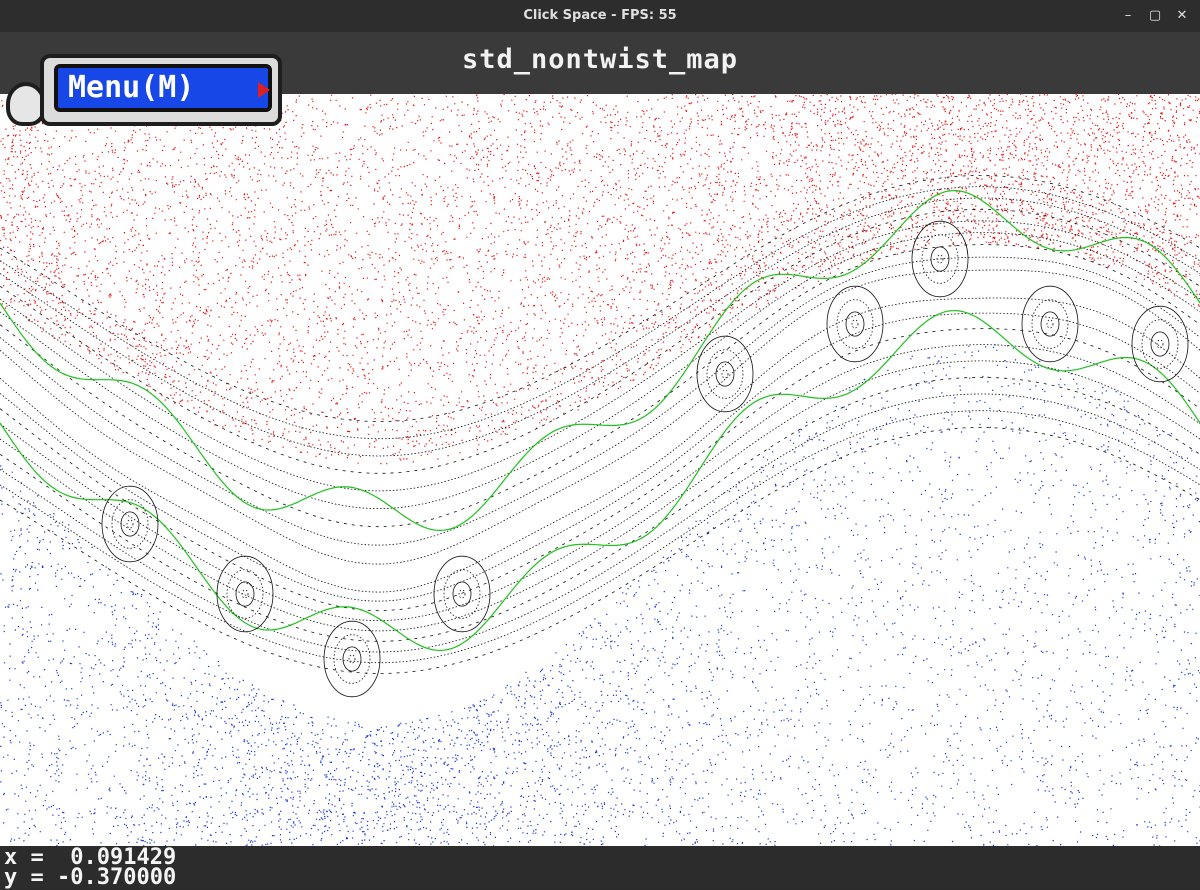  What do you see at coordinates (1155, 16) in the screenshot?
I see `maximize-button: ▢` at bounding box center [1155, 16].